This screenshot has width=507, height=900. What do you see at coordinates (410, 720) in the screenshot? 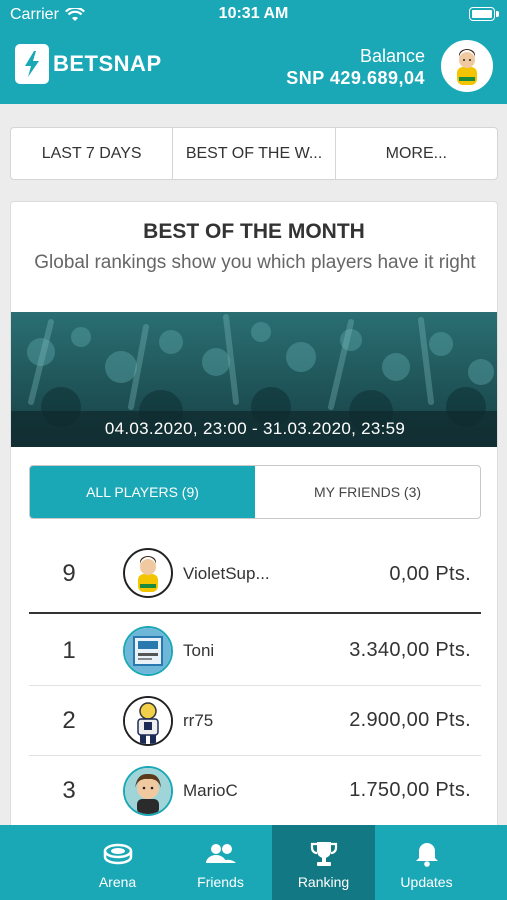
I see `row-points: 2.900,00 Pts.` at bounding box center [410, 720].